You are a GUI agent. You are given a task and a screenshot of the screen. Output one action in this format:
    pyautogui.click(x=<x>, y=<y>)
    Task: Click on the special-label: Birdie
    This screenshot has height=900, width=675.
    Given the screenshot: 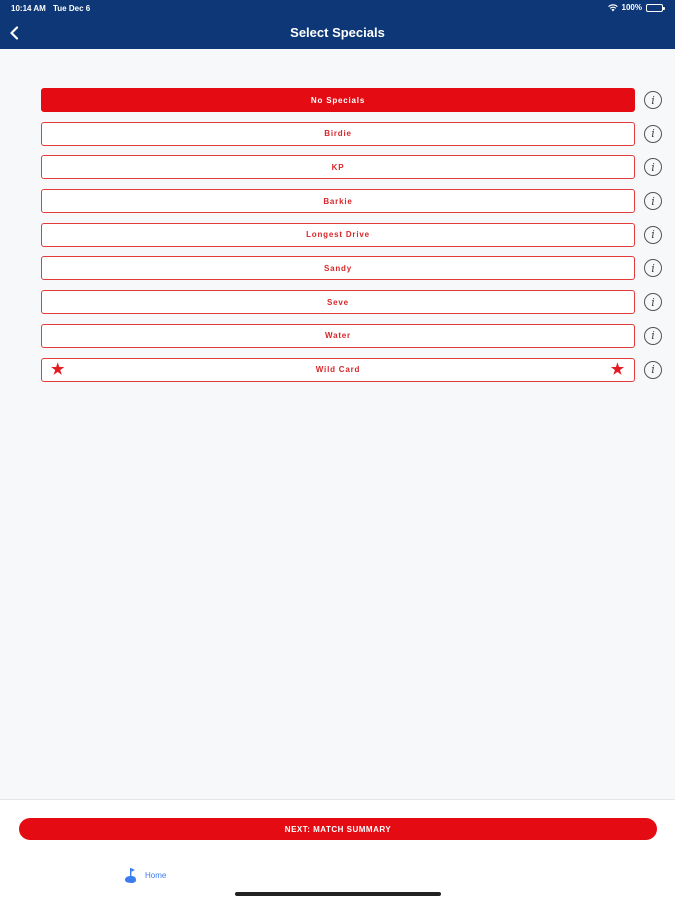 What is the action you would take?
    pyautogui.click(x=338, y=134)
    